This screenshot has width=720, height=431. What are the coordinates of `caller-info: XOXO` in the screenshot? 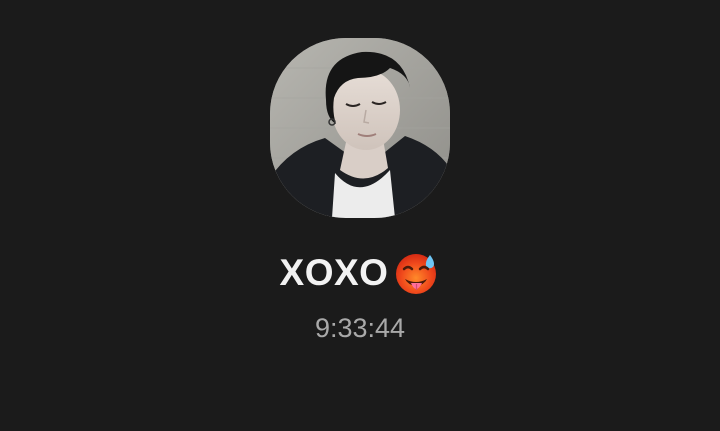 It's located at (360, 273).